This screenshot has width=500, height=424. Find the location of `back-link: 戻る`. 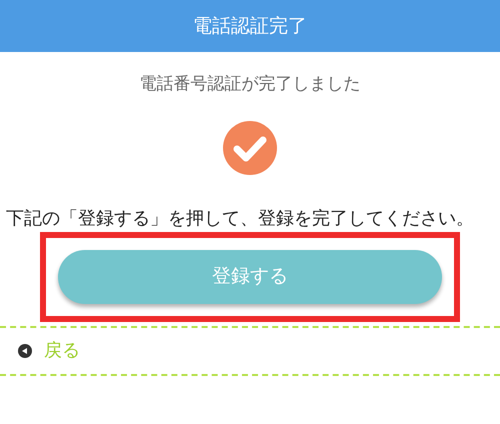

back-link: 戻る is located at coordinates (62, 350).